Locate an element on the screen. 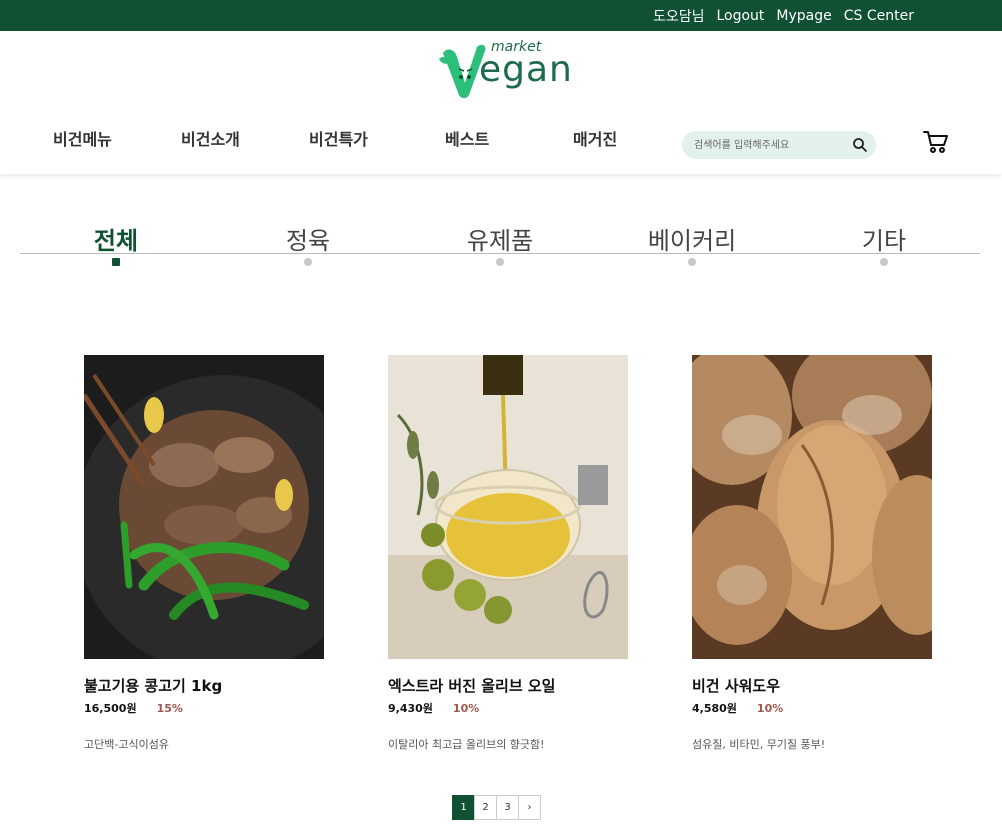  tab-dairy: 유제품 is located at coordinates (500, 238).